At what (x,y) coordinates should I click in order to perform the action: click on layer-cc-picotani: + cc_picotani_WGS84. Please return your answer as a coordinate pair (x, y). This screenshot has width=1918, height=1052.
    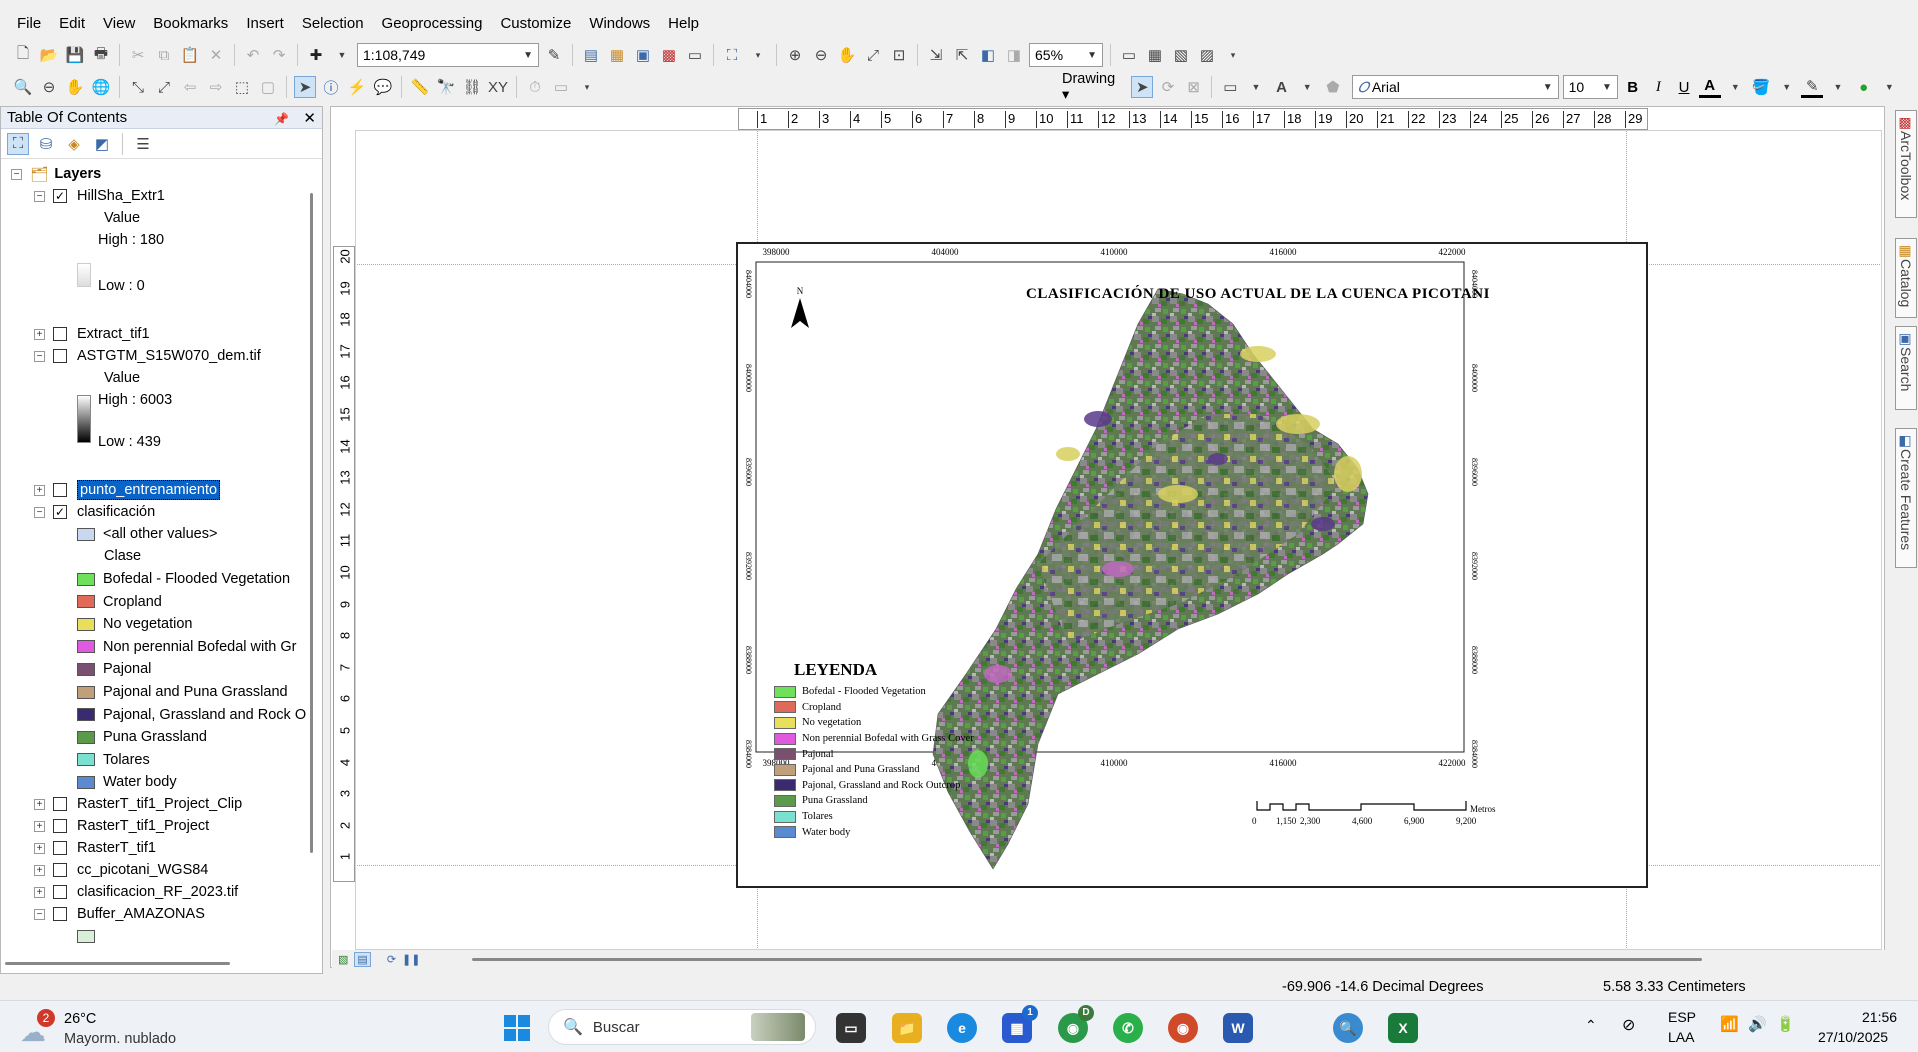
    Looking at the image, I should click on (121, 870).